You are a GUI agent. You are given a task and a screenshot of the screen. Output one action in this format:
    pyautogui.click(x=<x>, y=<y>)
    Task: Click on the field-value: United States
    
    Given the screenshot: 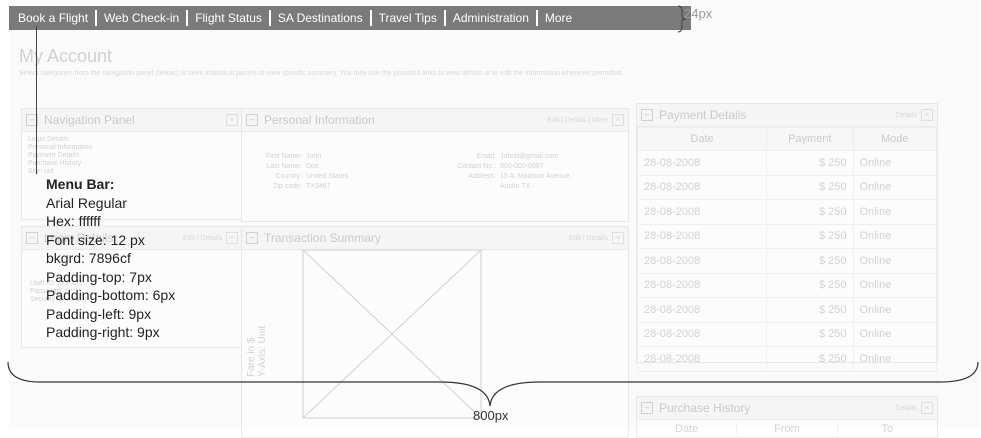 What is the action you would take?
    pyautogui.click(x=327, y=176)
    